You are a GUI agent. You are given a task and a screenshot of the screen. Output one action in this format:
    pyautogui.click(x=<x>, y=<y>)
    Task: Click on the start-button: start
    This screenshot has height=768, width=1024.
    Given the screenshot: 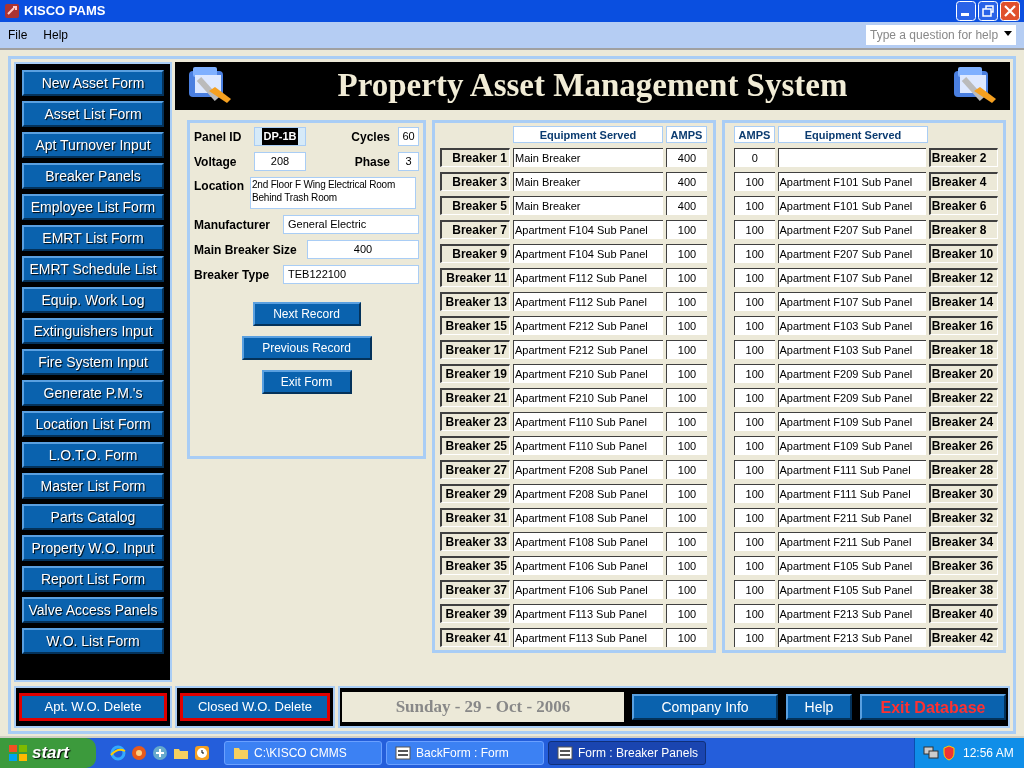 What is the action you would take?
    pyautogui.click(x=48, y=753)
    